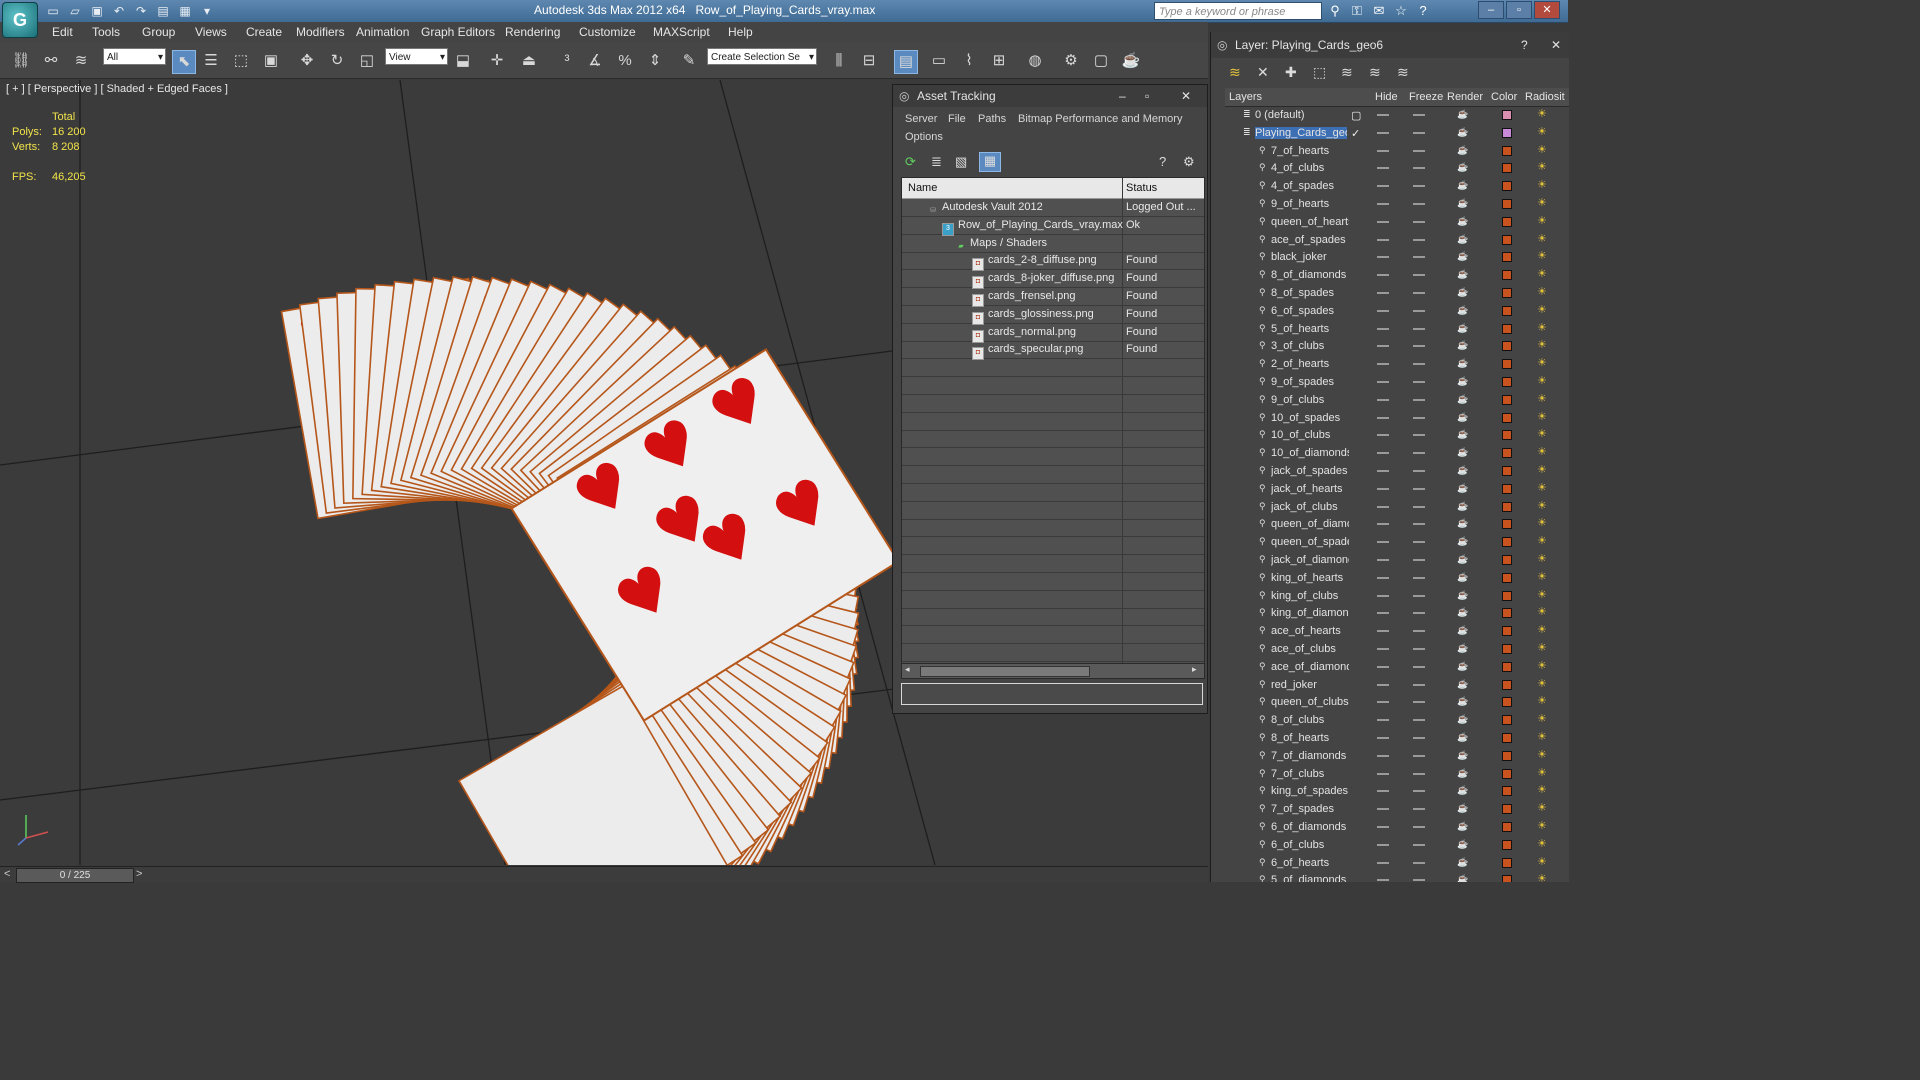  What do you see at coordinates (1053, 280) in the screenshot?
I see `asset-row: ◘ cards_8-joker_diffuse.png Found` at bounding box center [1053, 280].